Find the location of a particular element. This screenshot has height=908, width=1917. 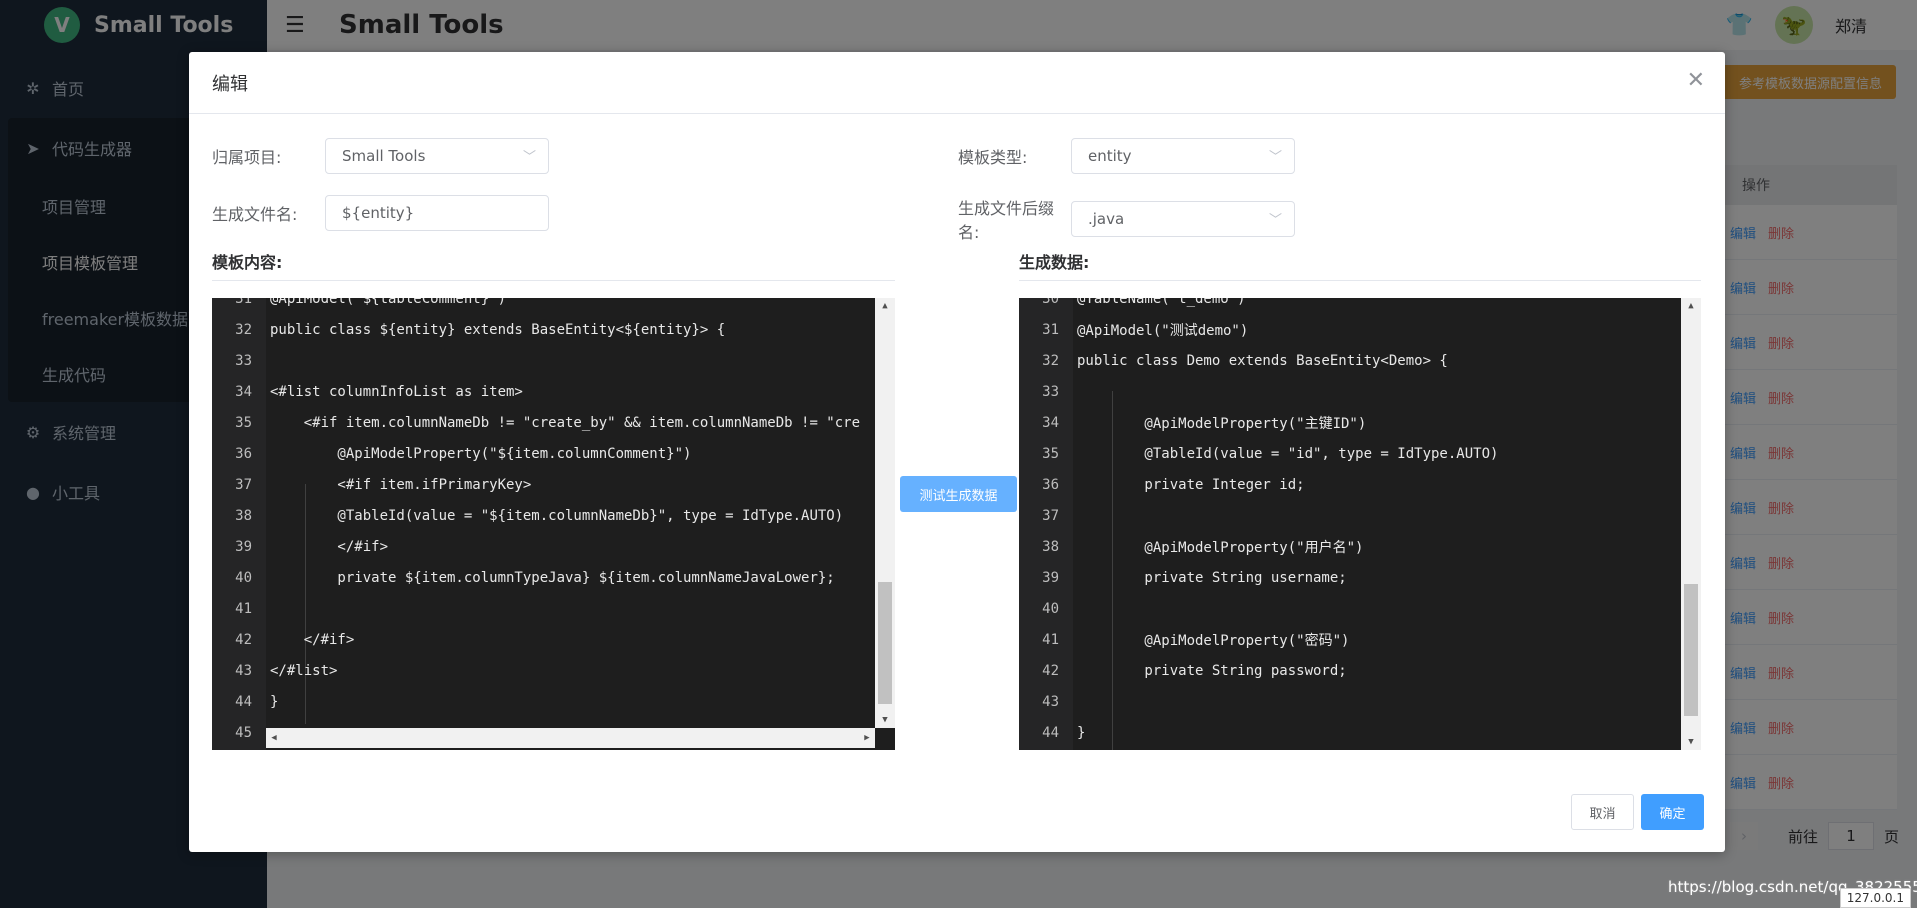

code-line: 37 is located at coordinates (1048, 515).